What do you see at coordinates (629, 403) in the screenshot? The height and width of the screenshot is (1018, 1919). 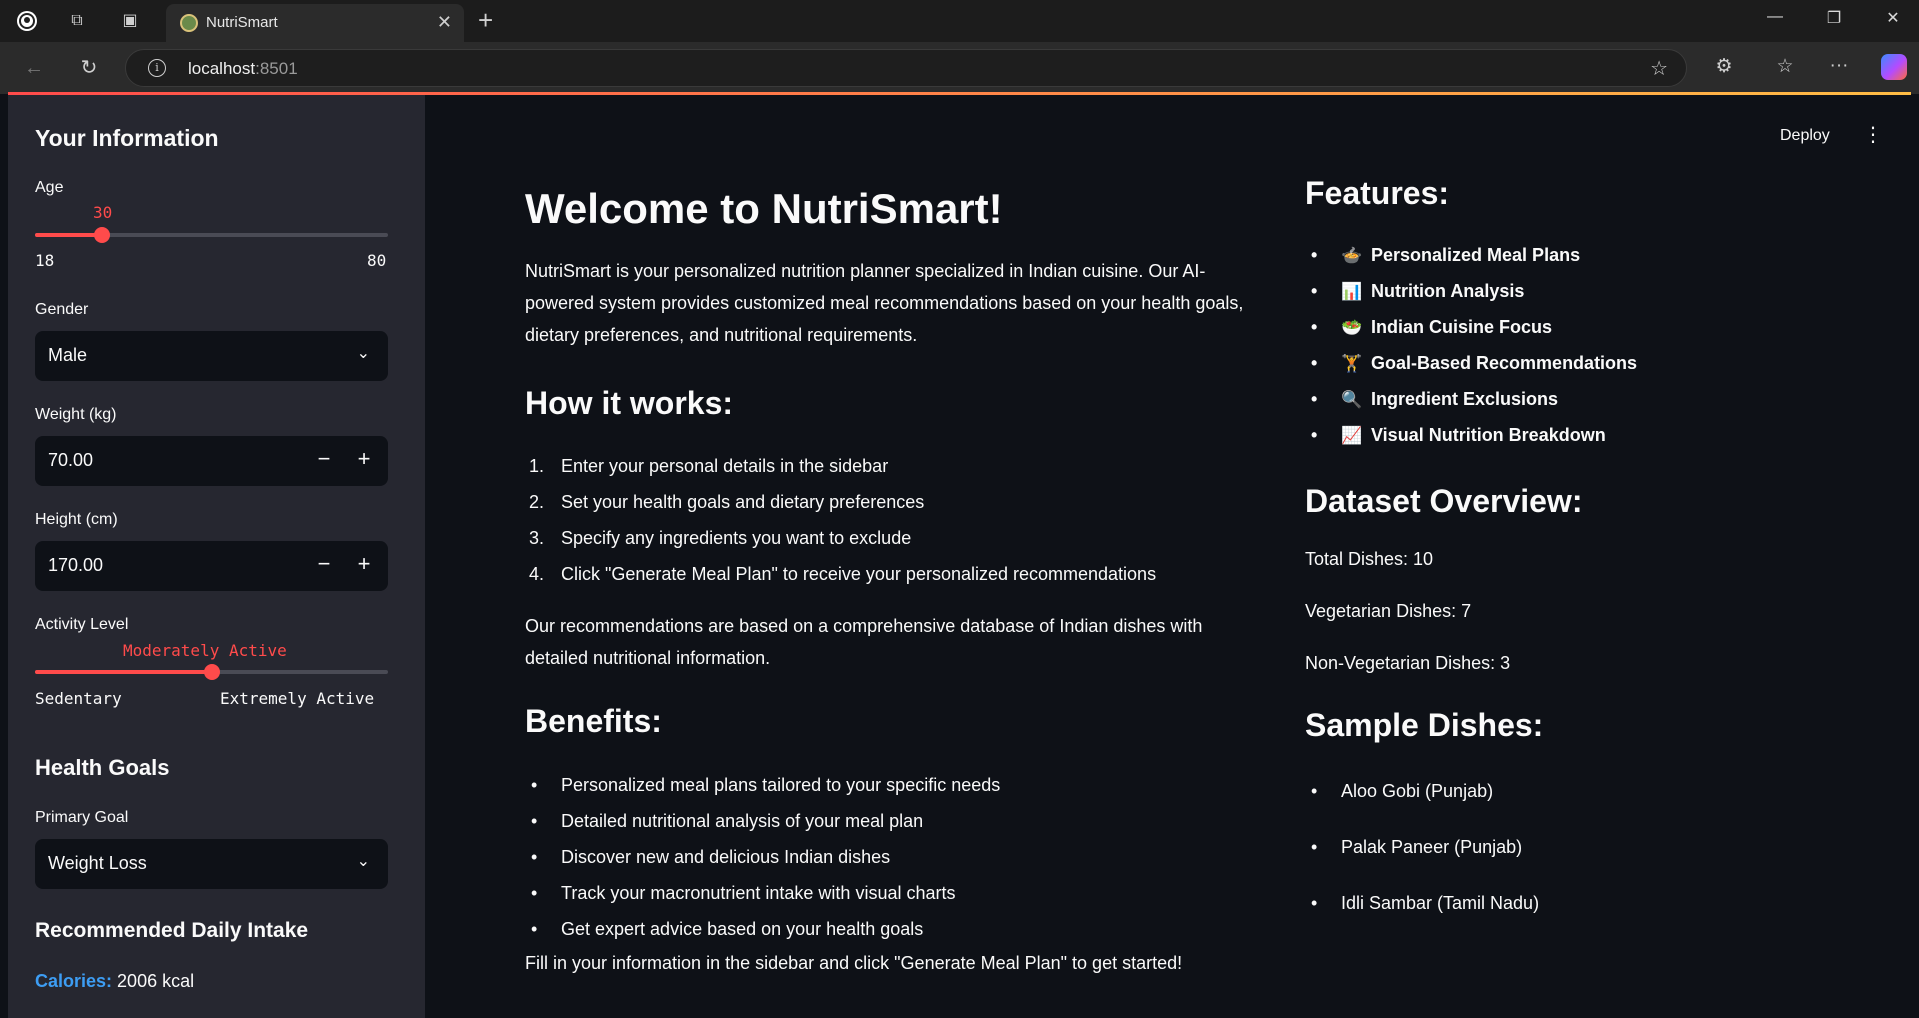 I see `how-it-works-title: How it works:` at bounding box center [629, 403].